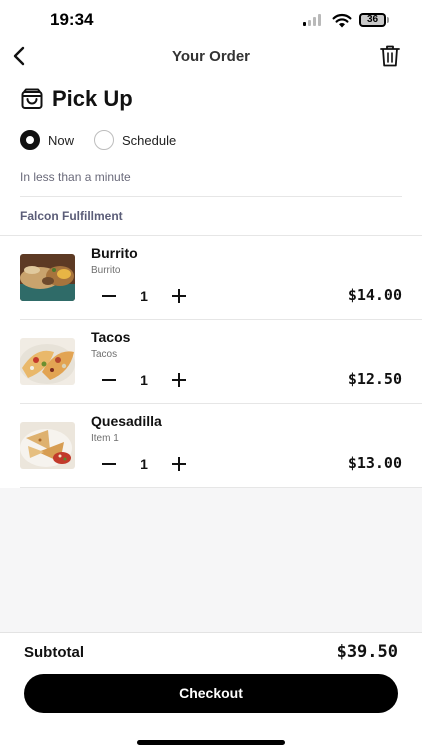 This screenshot has width=422, height=750. I want to click on radio-now, so click(30, 140).